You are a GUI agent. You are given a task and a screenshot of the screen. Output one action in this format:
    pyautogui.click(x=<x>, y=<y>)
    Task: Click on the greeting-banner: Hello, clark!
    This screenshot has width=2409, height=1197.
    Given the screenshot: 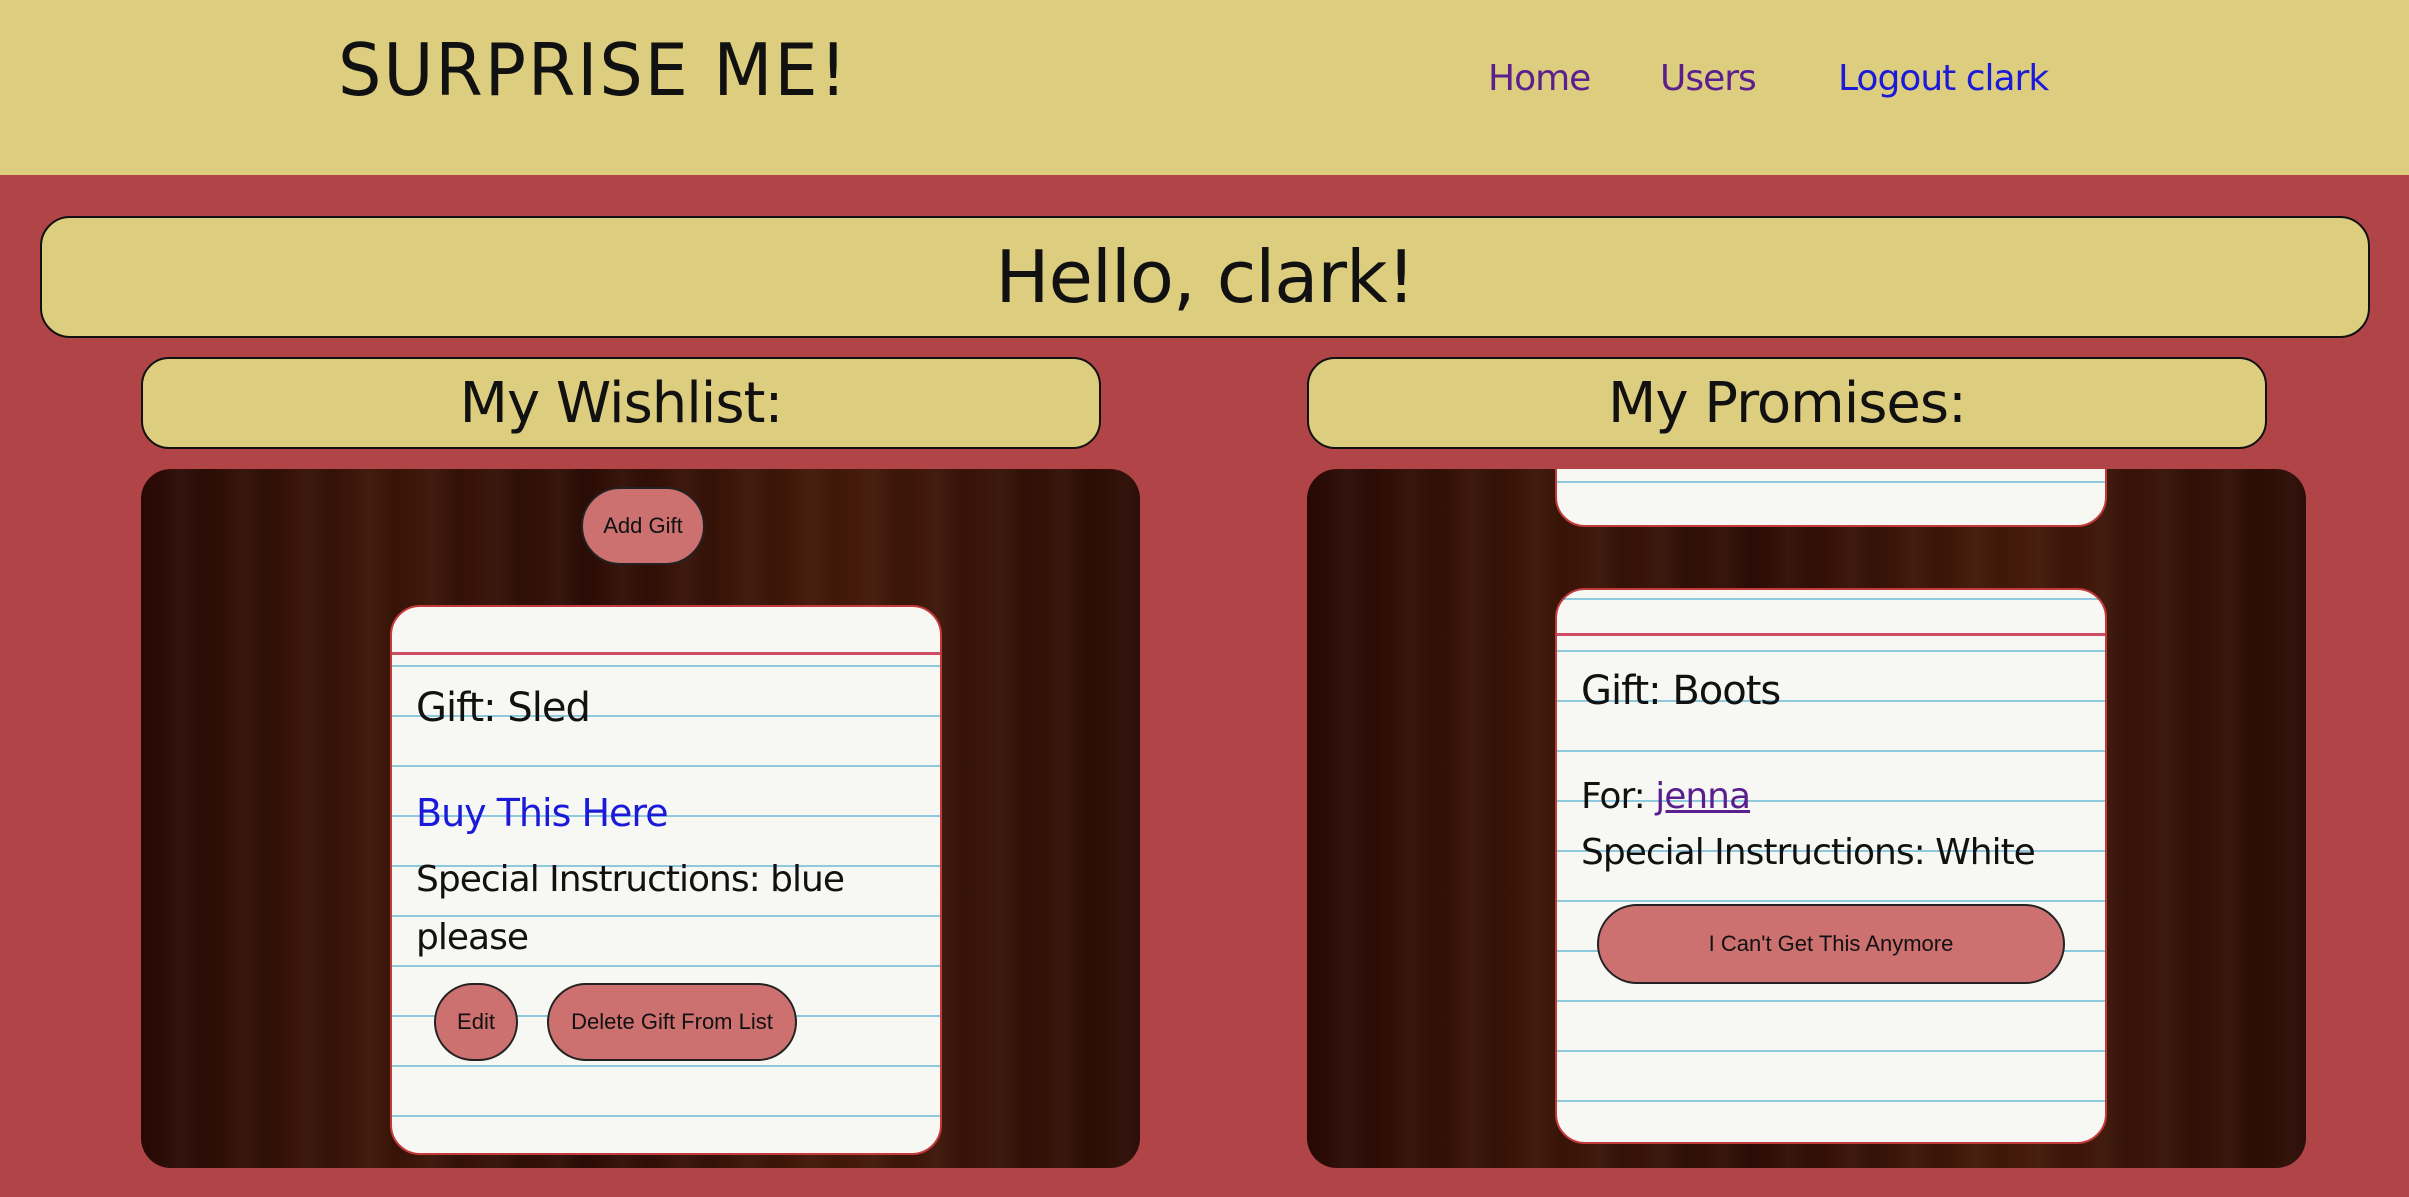 What is the action you would take?
    pyautogui.click(x=1205, y=277)
    